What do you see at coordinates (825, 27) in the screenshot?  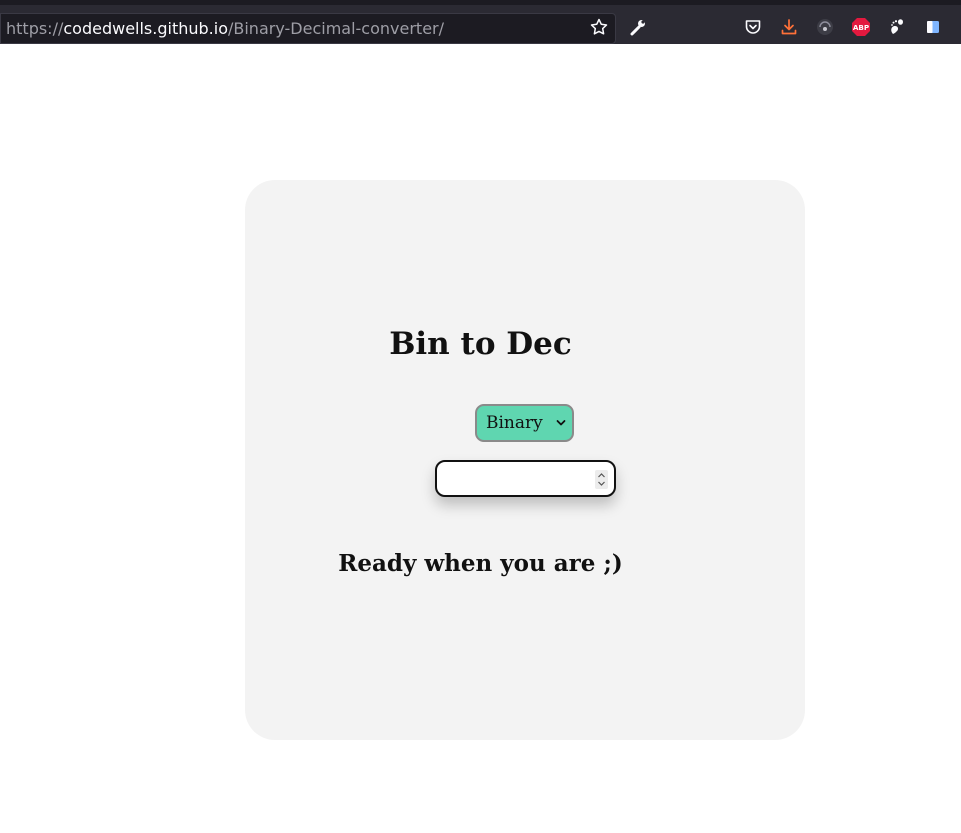 I see `extension-dark-icon` at bounding box center [825, 27].